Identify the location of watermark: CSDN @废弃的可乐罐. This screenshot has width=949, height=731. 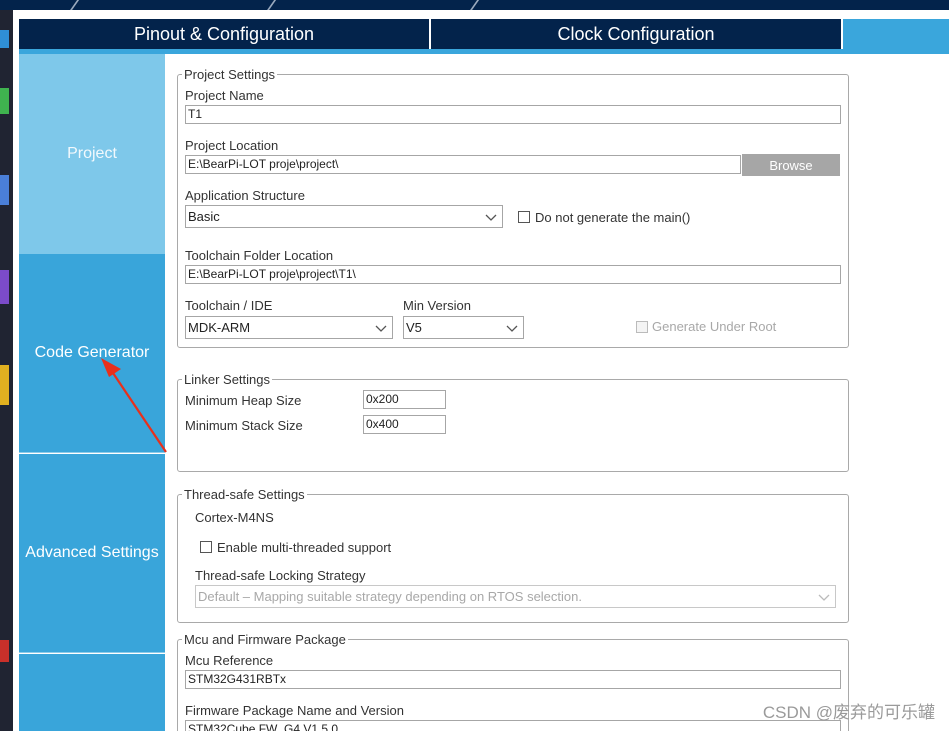
(848, 712).